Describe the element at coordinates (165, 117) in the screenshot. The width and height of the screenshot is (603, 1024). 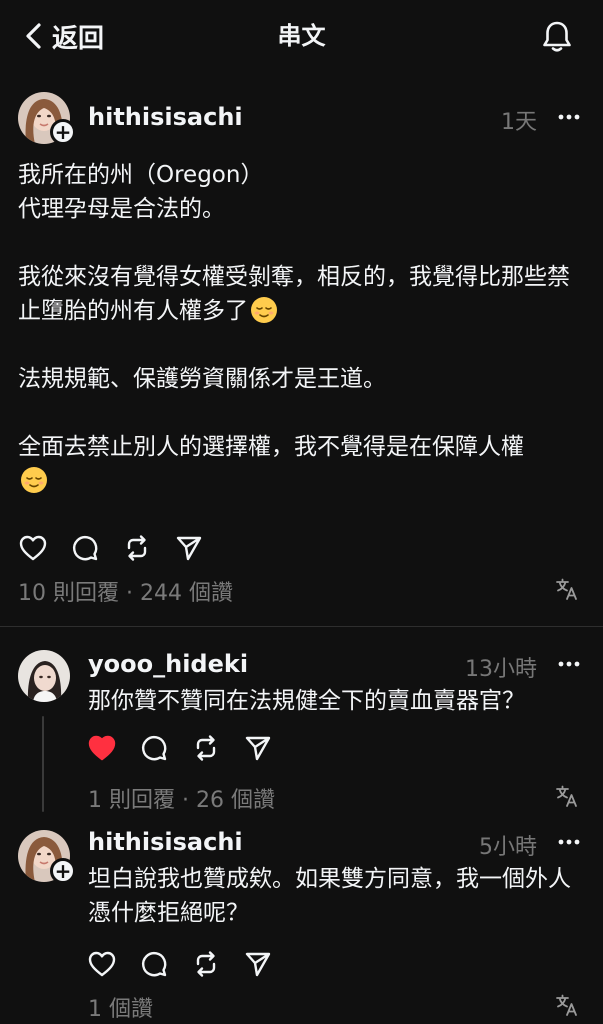
I see `post-username: hithisisachi` at that location.